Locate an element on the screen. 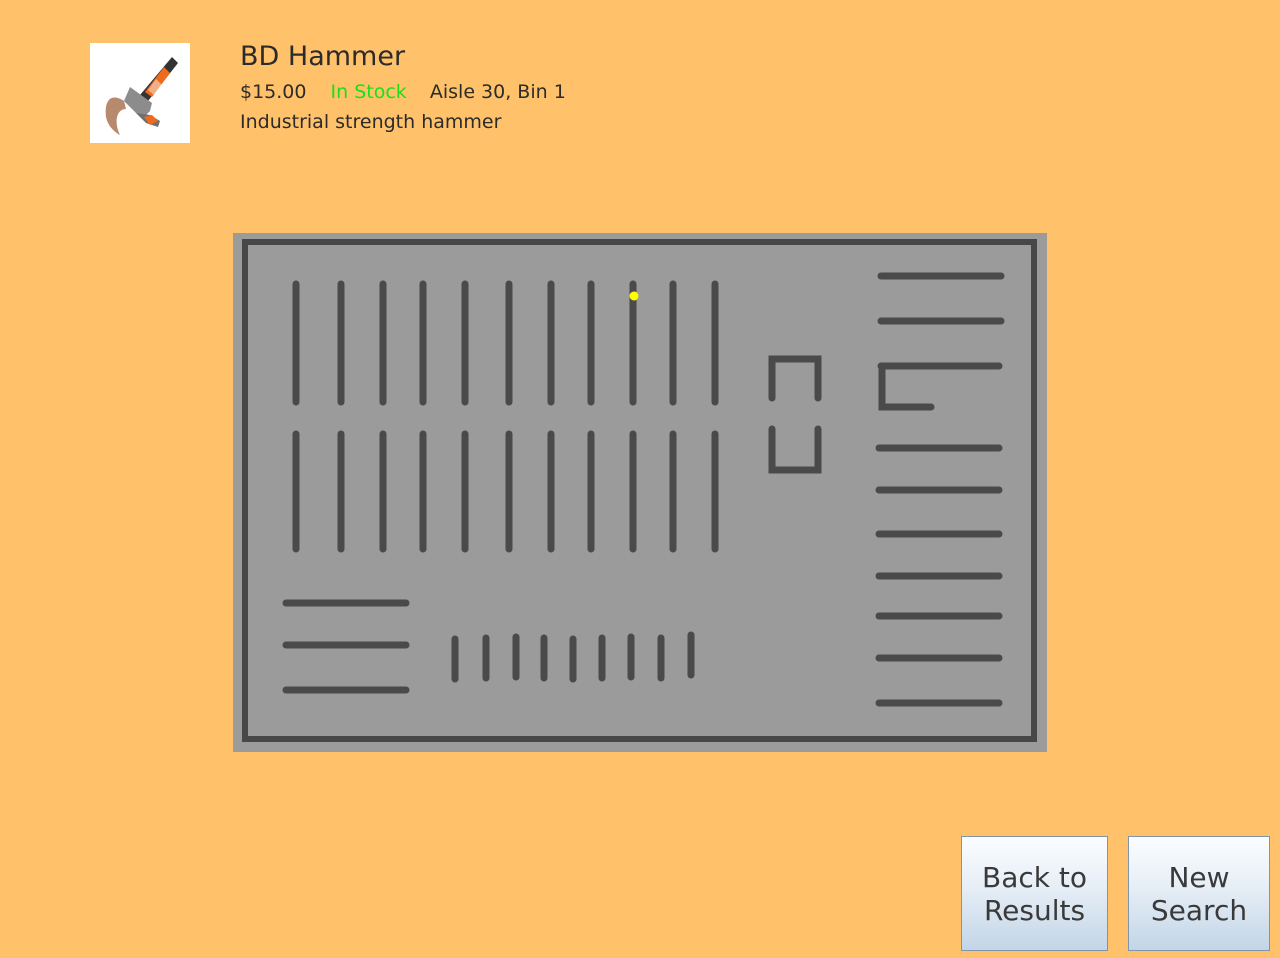 The height and width of the screenshot is (958, 1280). hammer-icon is located at coordinates (141, 96).